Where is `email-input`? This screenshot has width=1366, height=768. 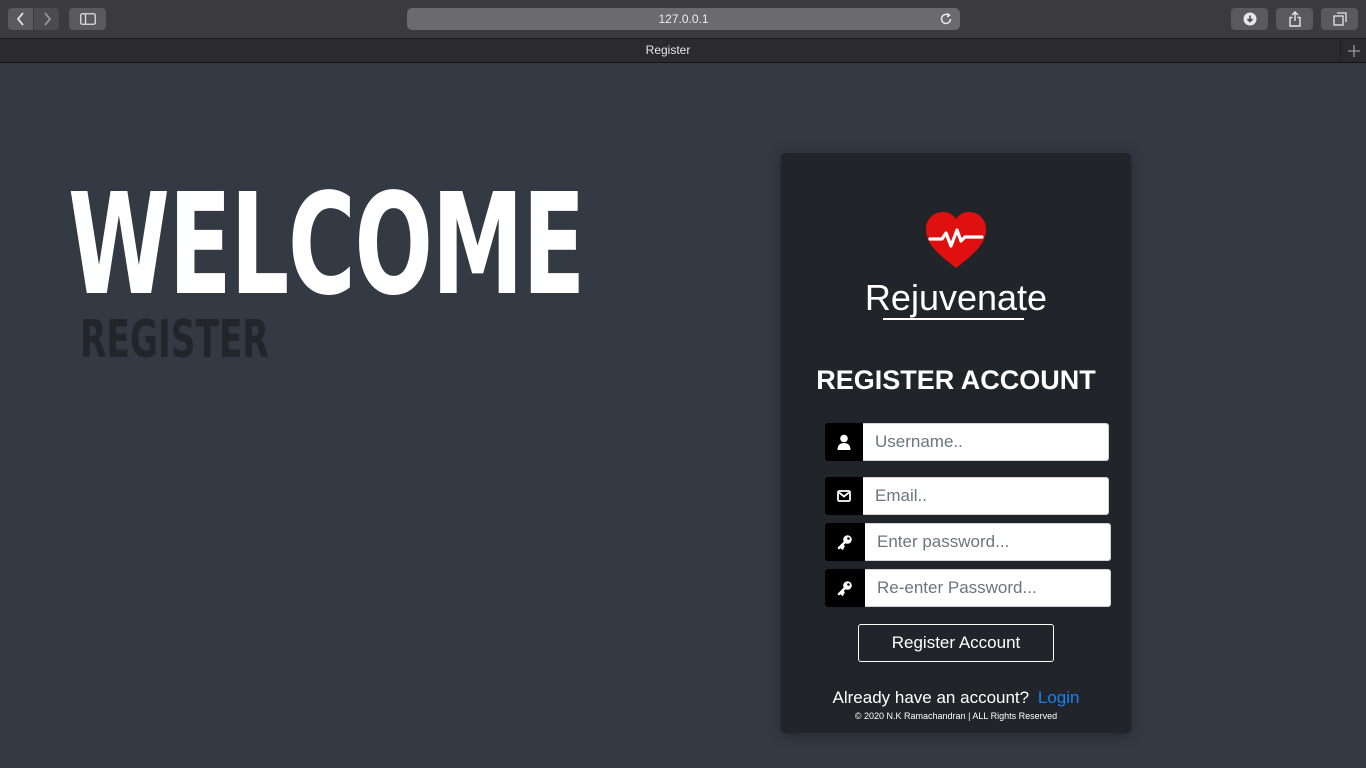
email-input is located at coordinates (986, 496).